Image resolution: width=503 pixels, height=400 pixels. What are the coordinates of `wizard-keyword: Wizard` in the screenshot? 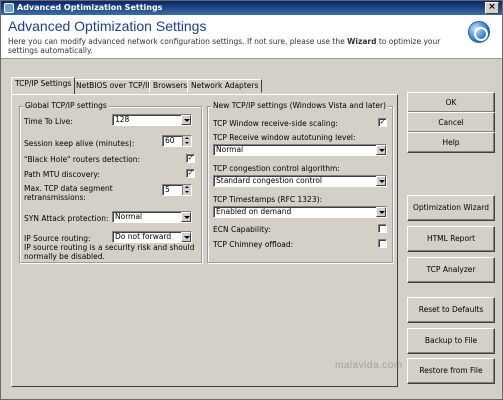 It's located at (362, 41).